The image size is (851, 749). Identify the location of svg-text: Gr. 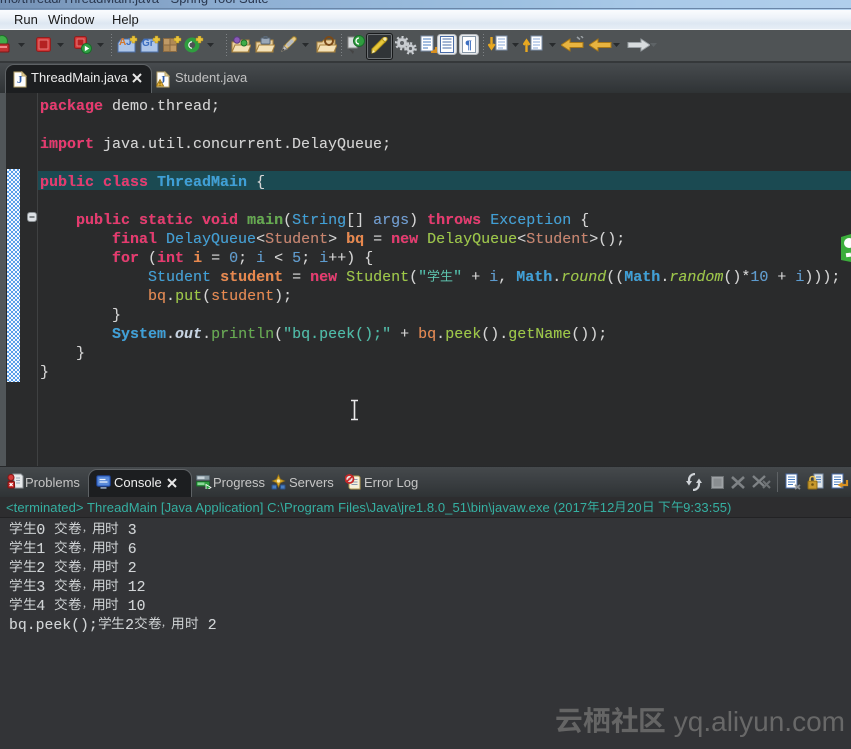
(148, 43).